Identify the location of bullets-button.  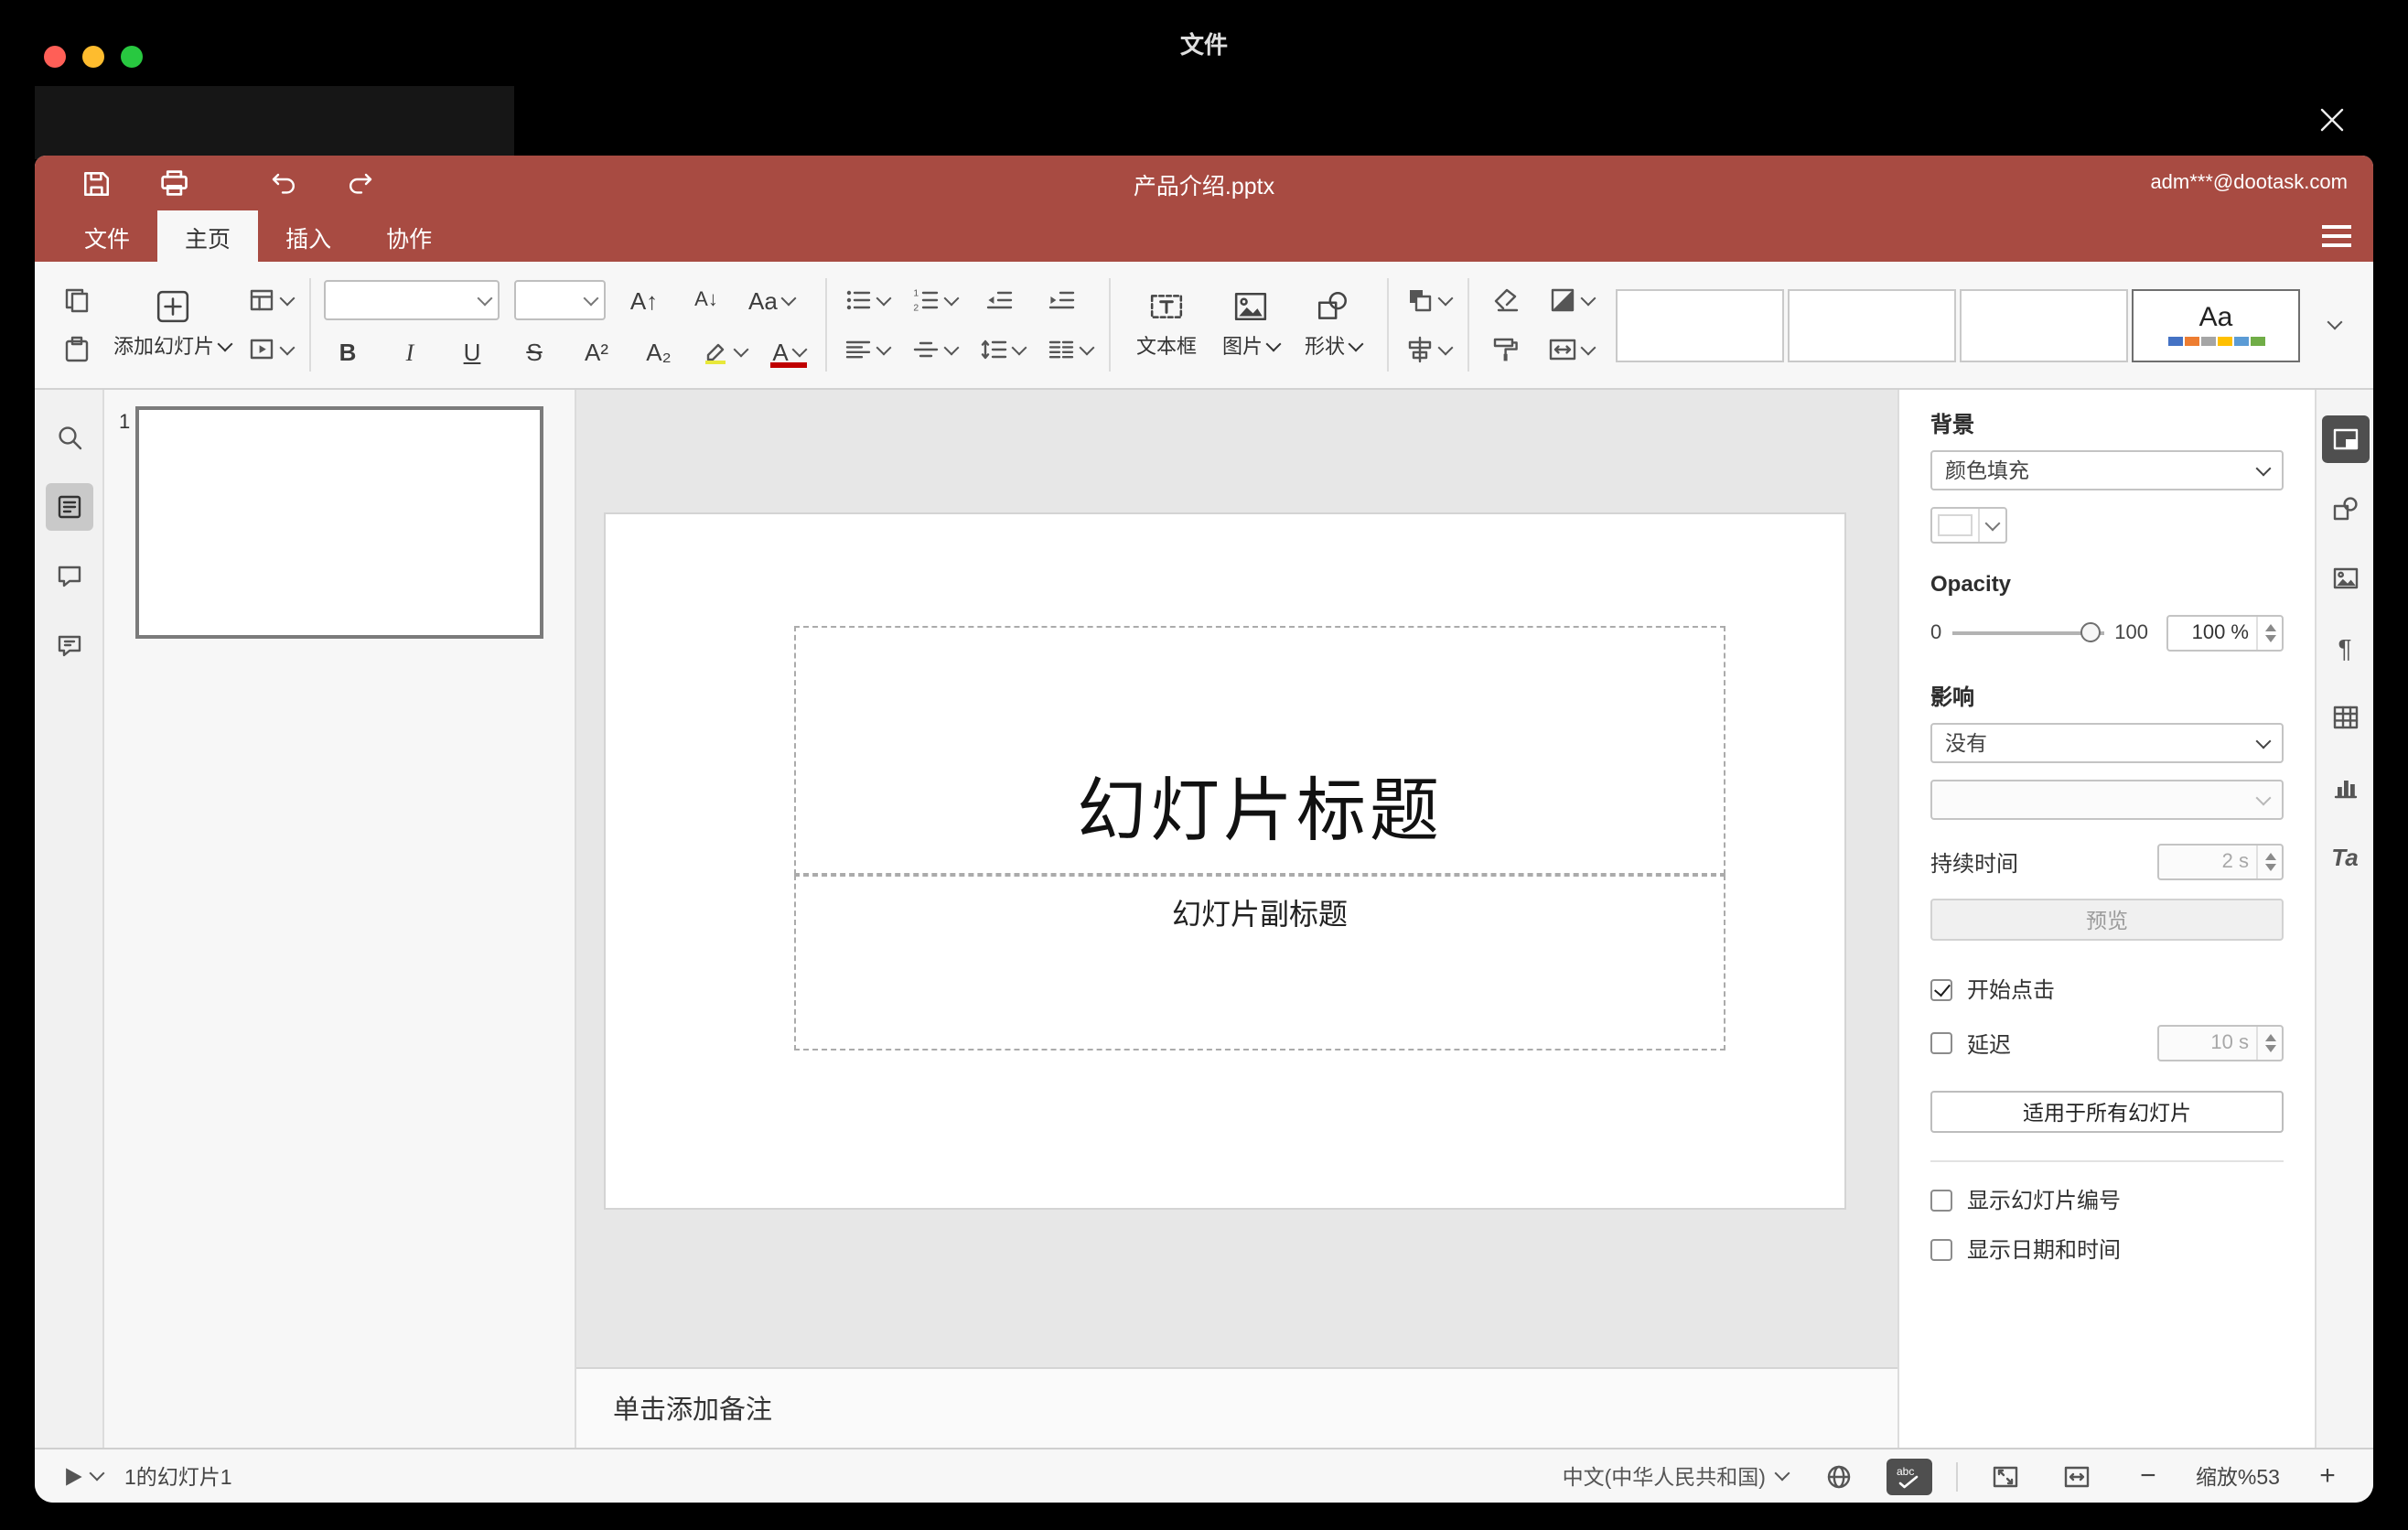
(866, 300).